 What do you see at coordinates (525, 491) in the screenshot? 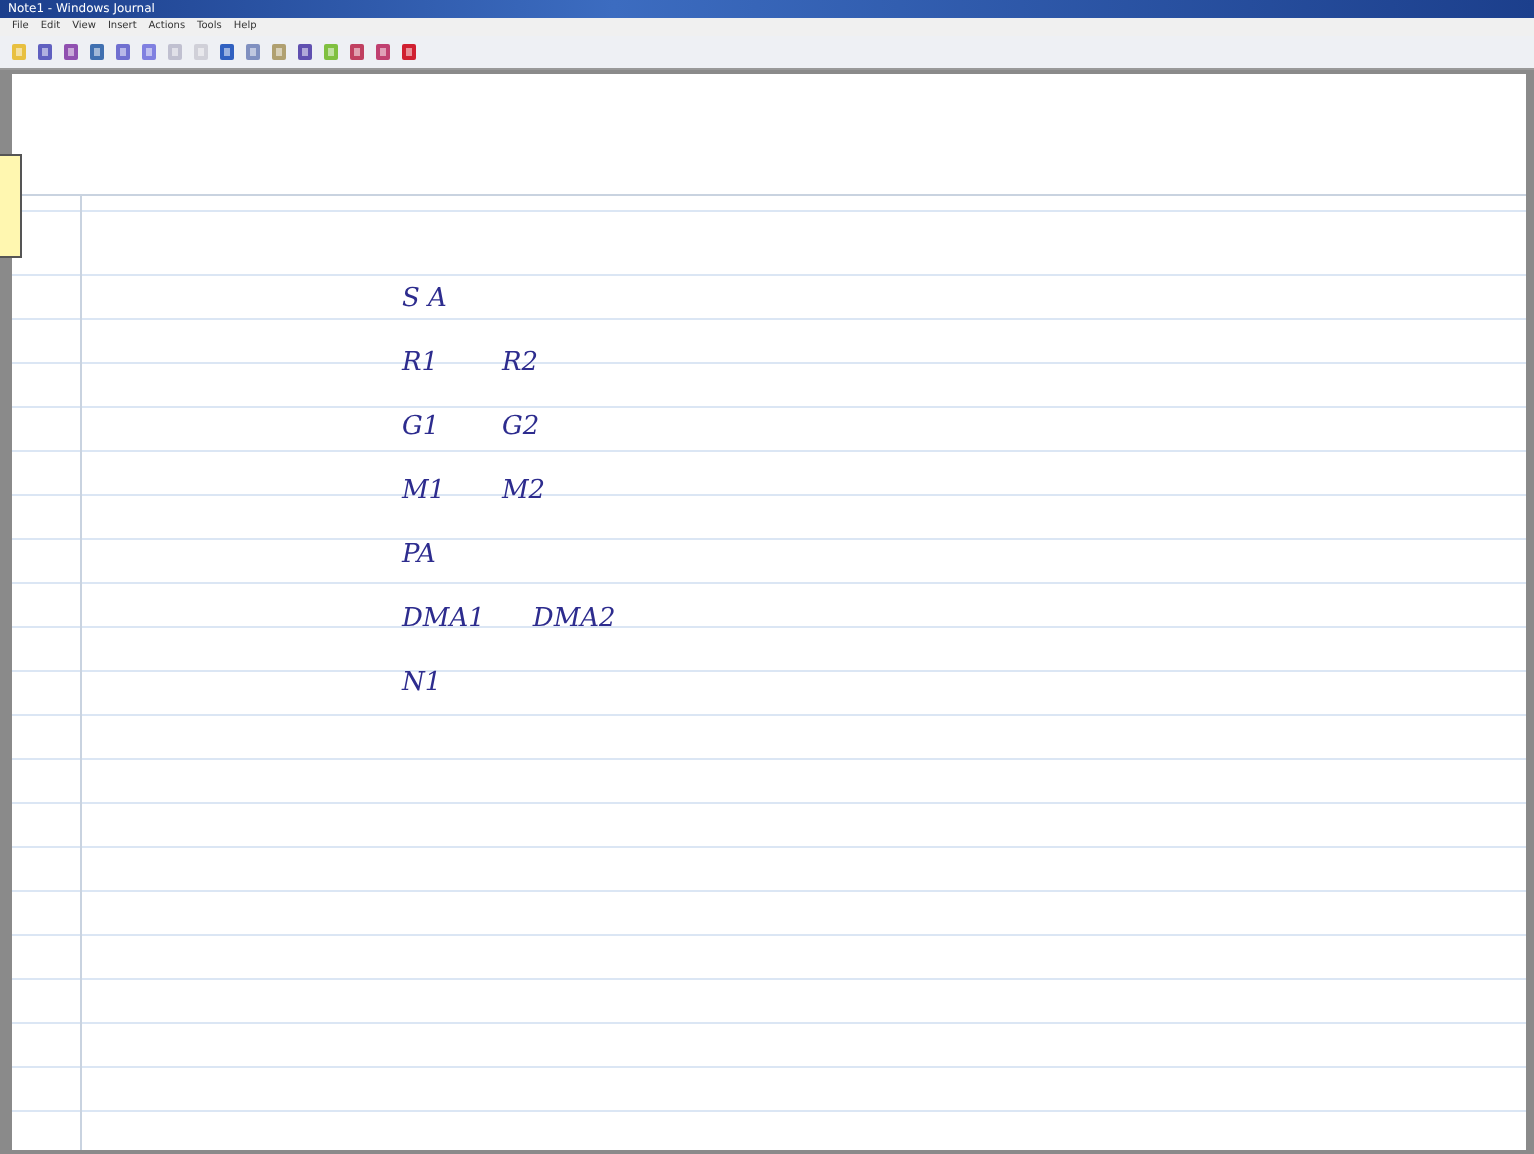
I see `handwritten-text: M2` at bounding box center [525, 491].